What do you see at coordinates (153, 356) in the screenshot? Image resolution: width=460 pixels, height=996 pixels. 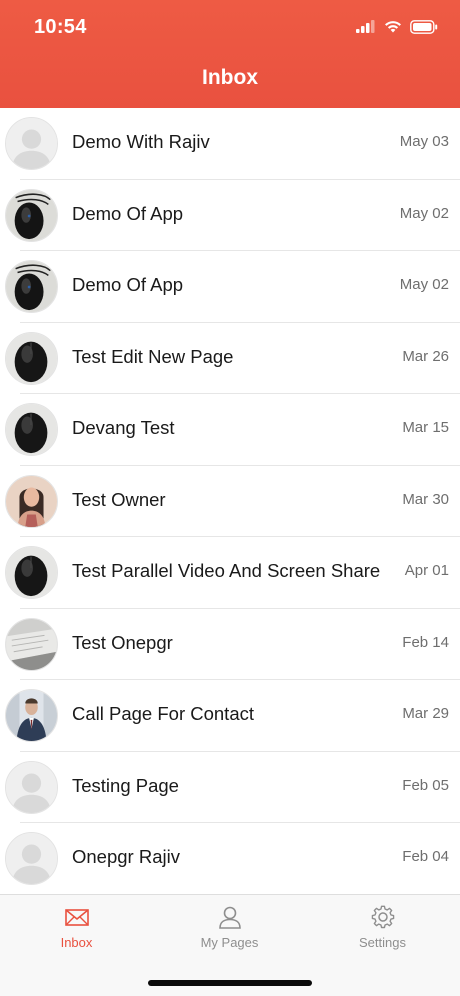 I see `item-title: Test Edit New Page` at bounding box center [153, 356].